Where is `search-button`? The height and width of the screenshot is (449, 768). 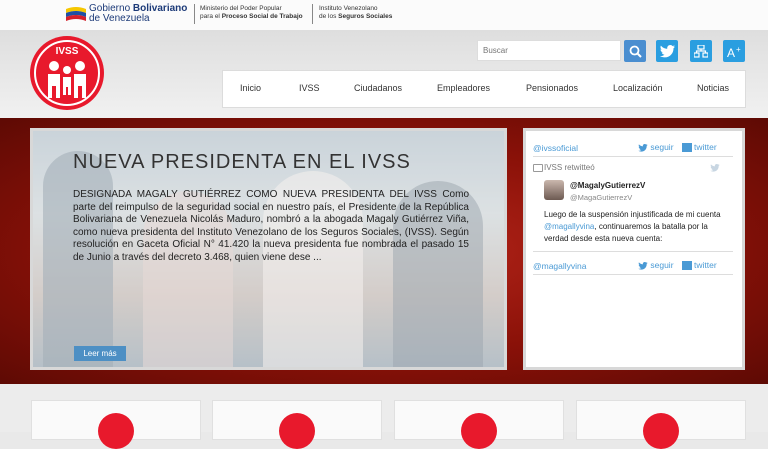 search-button is located at coordinates (635, 51).